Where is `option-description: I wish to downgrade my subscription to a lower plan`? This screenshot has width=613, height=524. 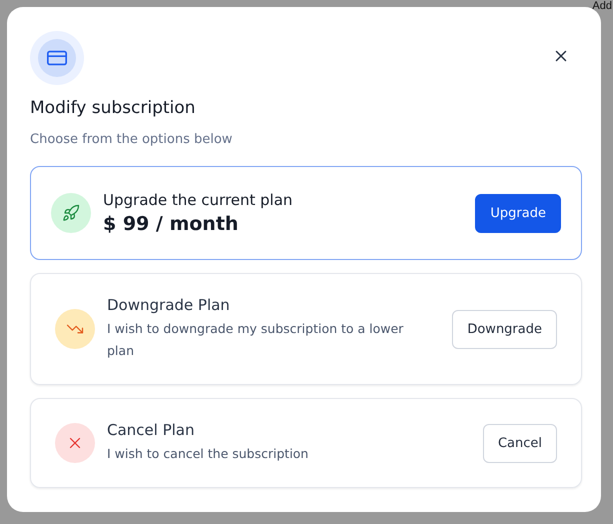 option-description: I wish to downgrade my subscription to a lower plan is located at coordinates (255, 340).